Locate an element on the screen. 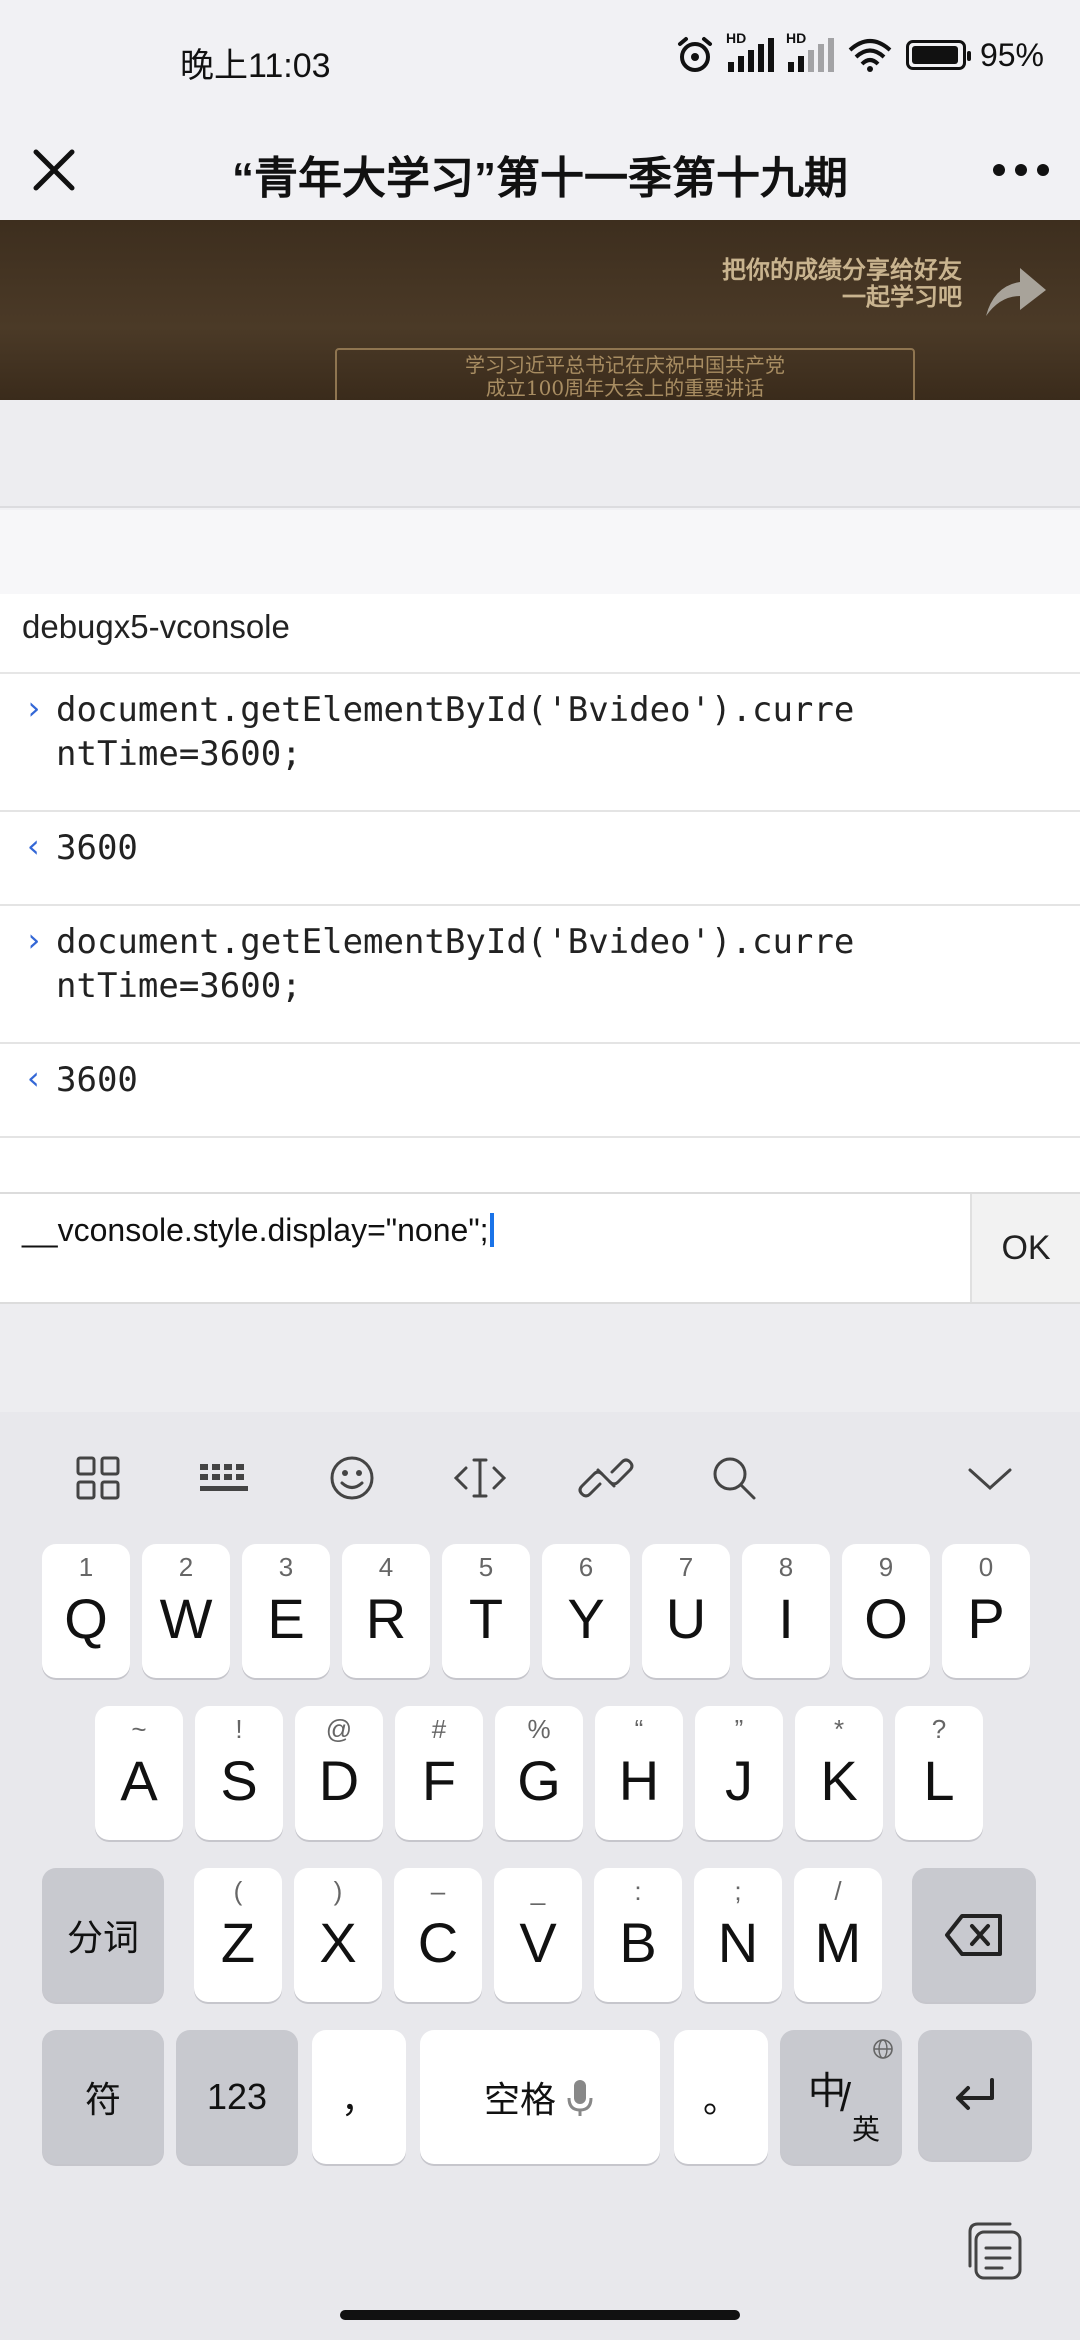 The height and width of the screenshot is (2340, 1080). key-y: 6Y is located at coordinates (586, 1611).